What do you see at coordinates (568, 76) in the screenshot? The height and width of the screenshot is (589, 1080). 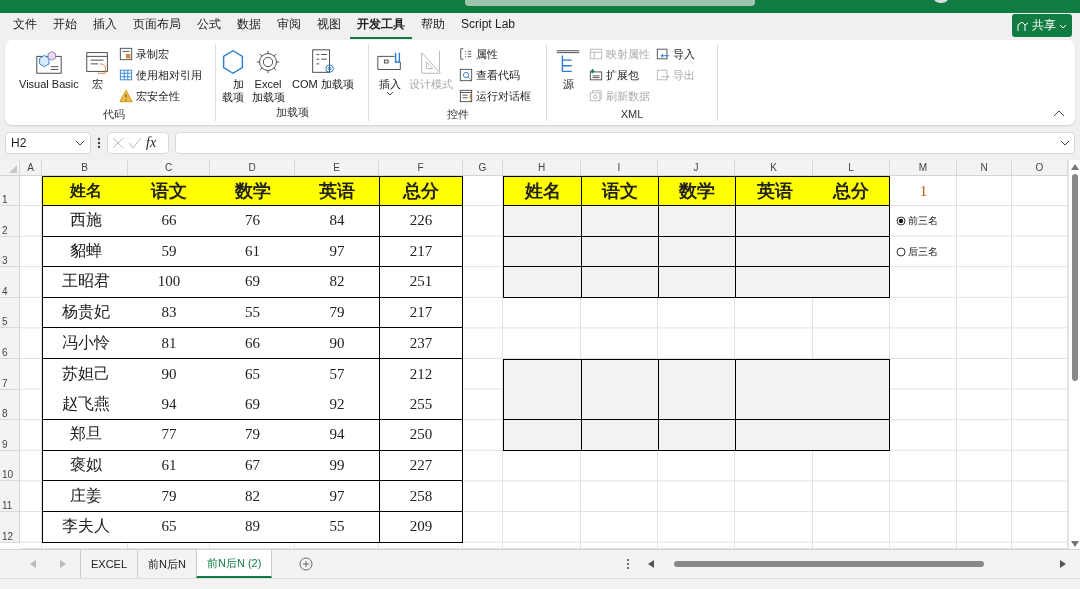 I see `ribbon-button: 源` at bounding box center [568, 76].